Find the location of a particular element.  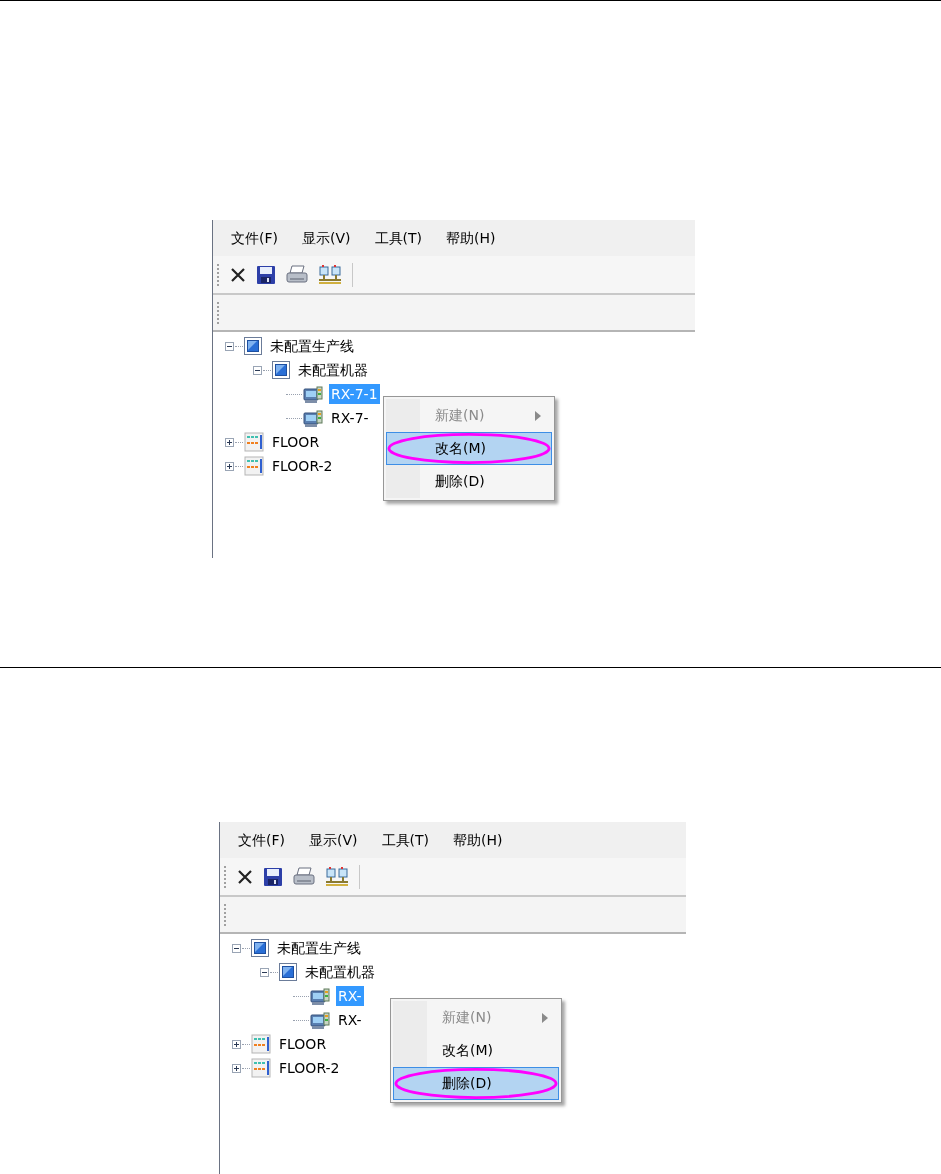

tree-item: RX- is located at coordinates (350, 1020).